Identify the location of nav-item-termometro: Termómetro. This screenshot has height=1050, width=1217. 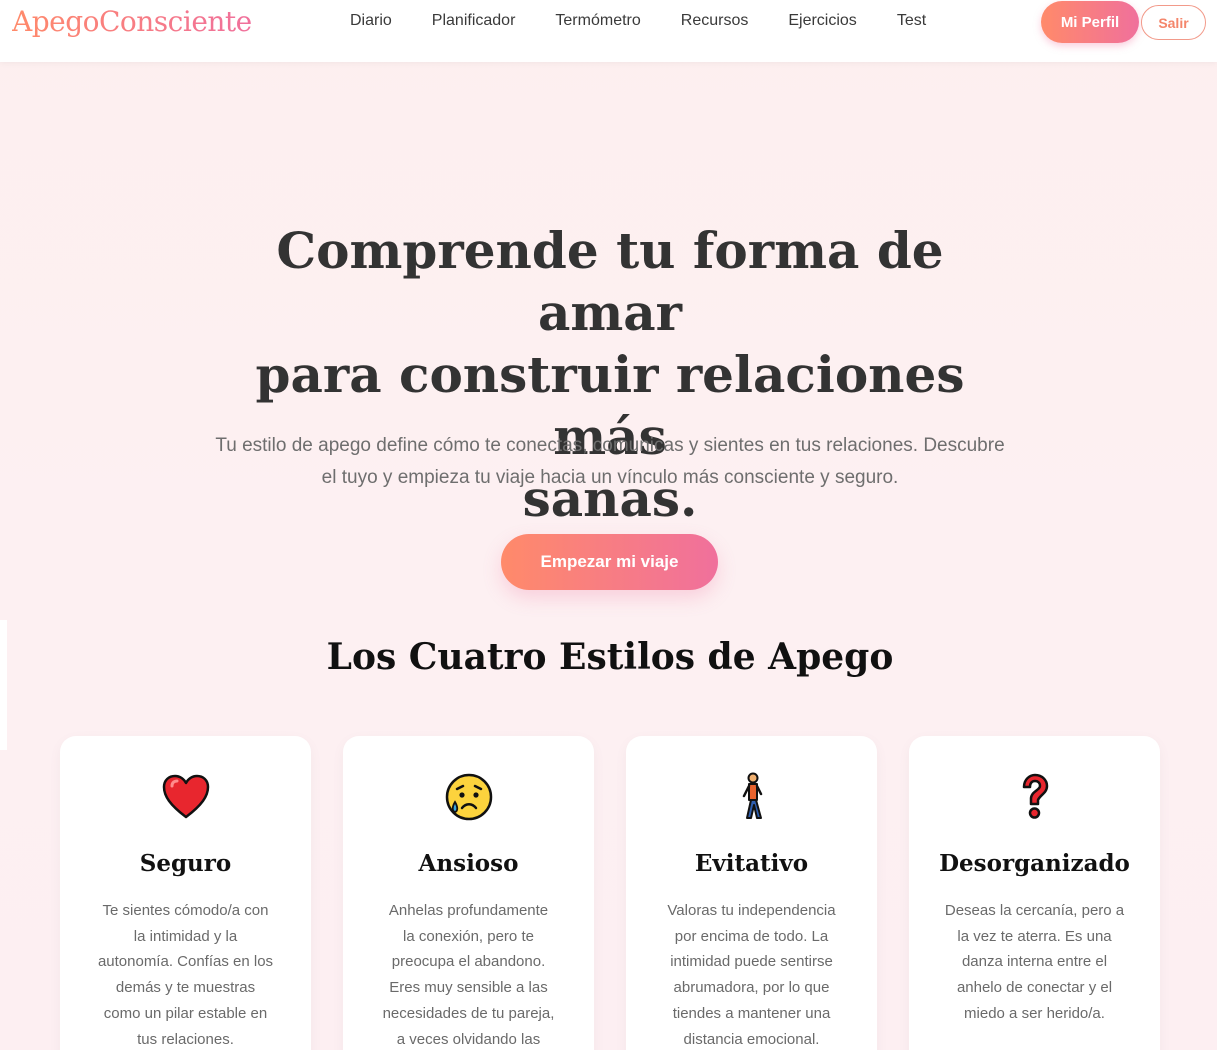
(597, 21).